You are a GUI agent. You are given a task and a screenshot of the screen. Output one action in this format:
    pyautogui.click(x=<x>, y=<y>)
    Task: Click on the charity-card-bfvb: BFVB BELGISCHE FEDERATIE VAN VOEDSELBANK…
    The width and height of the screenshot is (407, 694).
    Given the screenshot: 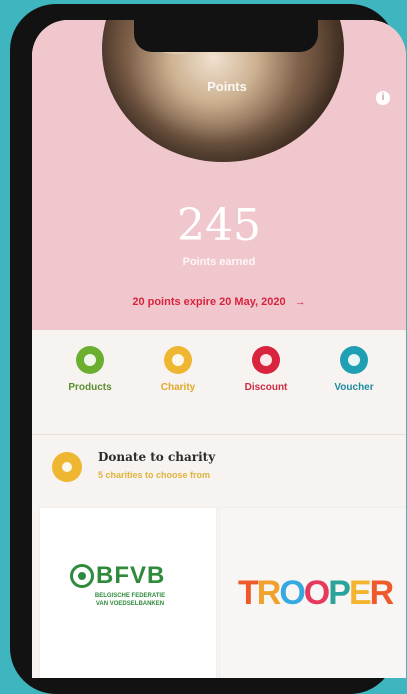 What is the action you would take?
    pyautogui.click(x=128, y=593)
    